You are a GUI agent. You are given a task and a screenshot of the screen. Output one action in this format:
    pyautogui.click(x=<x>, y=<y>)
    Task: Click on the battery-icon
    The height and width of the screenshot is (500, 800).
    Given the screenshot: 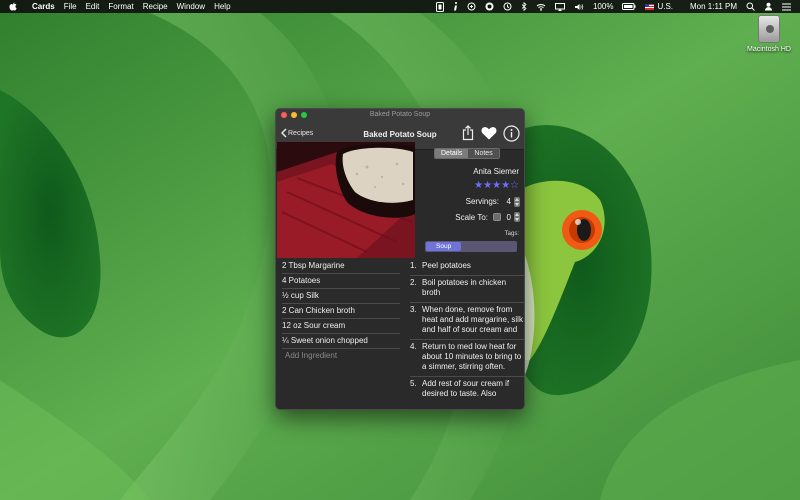 What is the action you would take?
    pyautogui.click(x=629, y=6)
    